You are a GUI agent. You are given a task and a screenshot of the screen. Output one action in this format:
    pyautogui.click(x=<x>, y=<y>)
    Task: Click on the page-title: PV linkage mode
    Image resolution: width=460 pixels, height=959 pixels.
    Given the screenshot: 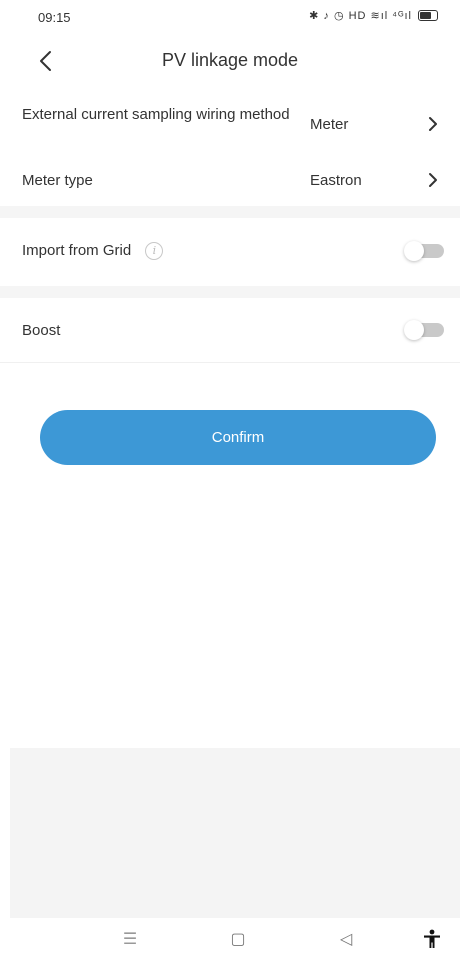 What is the action you would take?
    pyautogui.click(x=230, y=60)
    